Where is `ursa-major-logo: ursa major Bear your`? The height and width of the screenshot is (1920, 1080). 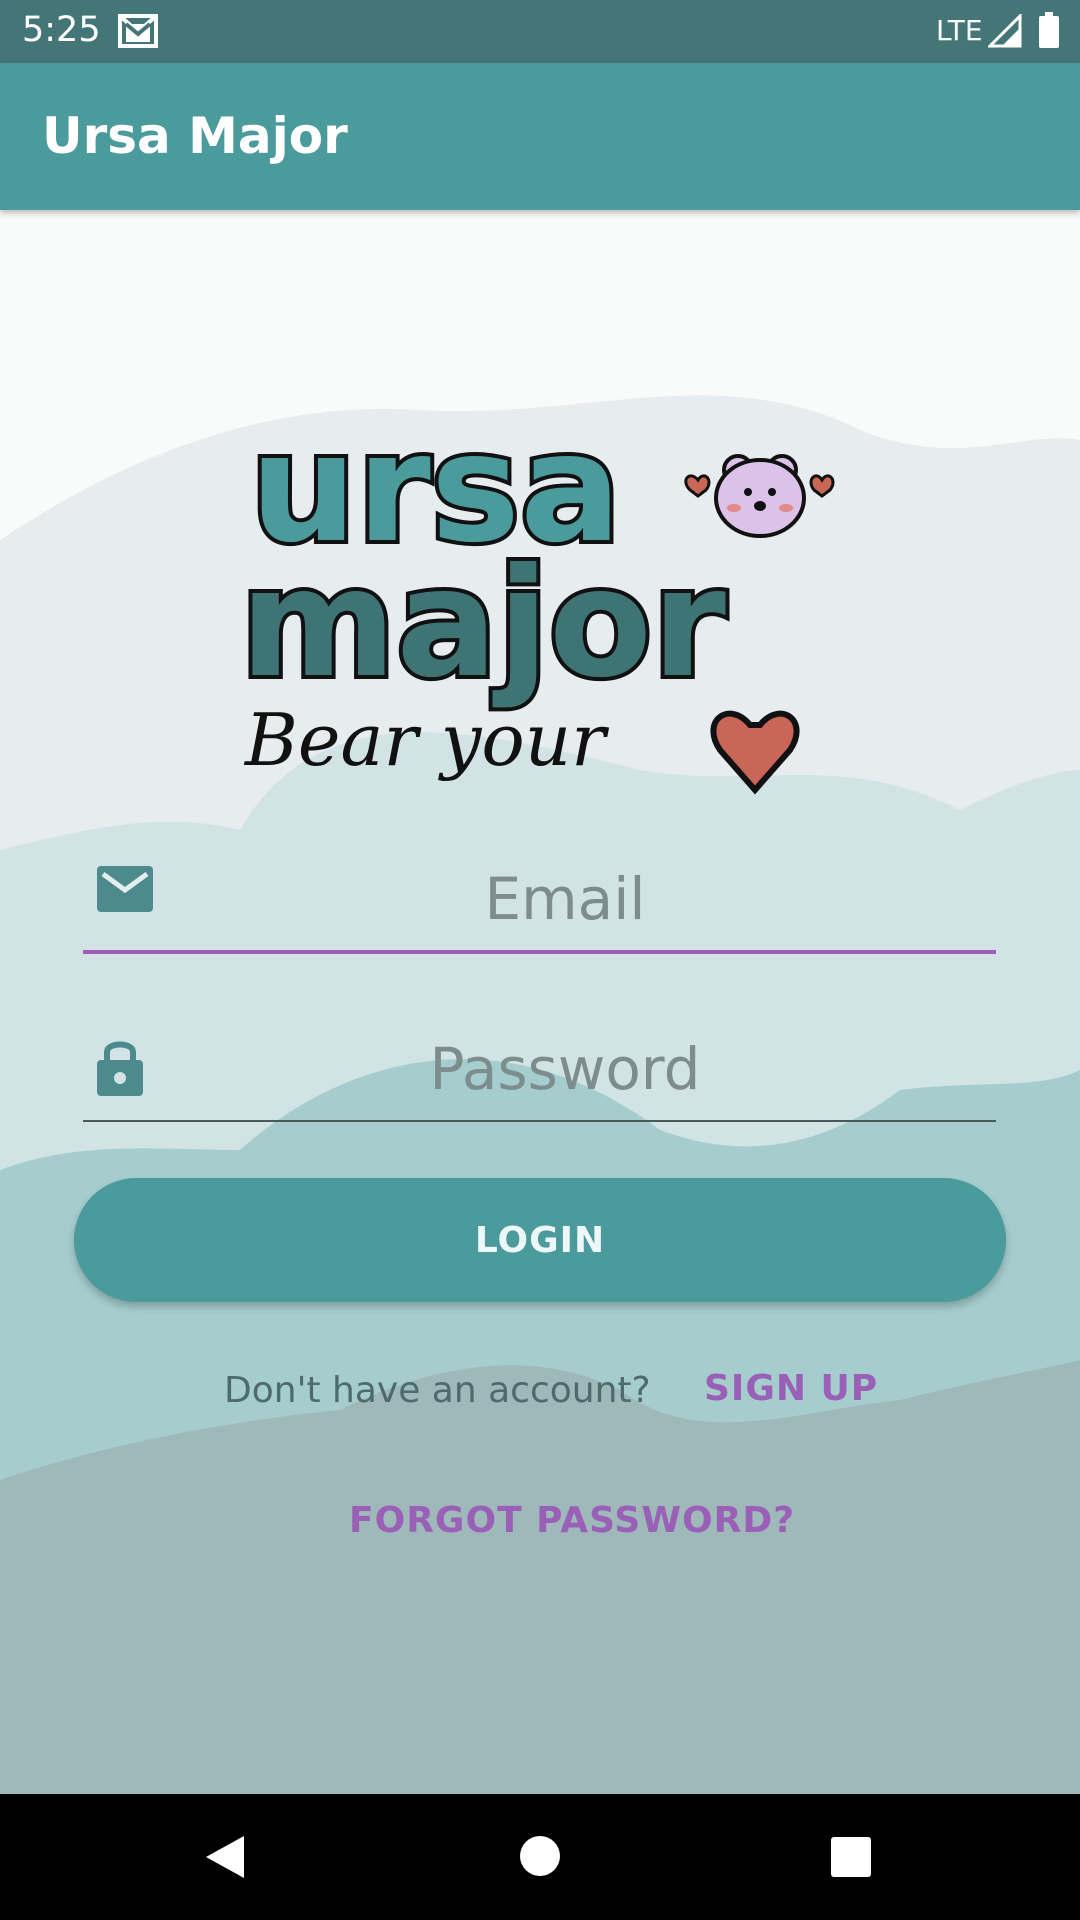
ursa-major-logo: ursa major Bear your is located at coordinates (535, 607).